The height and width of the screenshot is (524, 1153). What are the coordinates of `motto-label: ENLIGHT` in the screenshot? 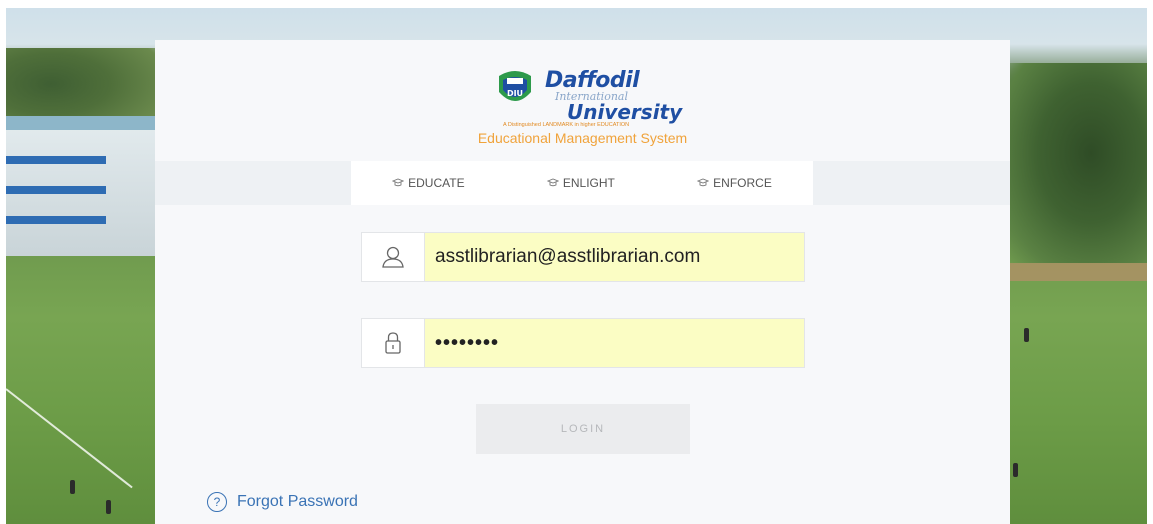 It's located at (588, 183).